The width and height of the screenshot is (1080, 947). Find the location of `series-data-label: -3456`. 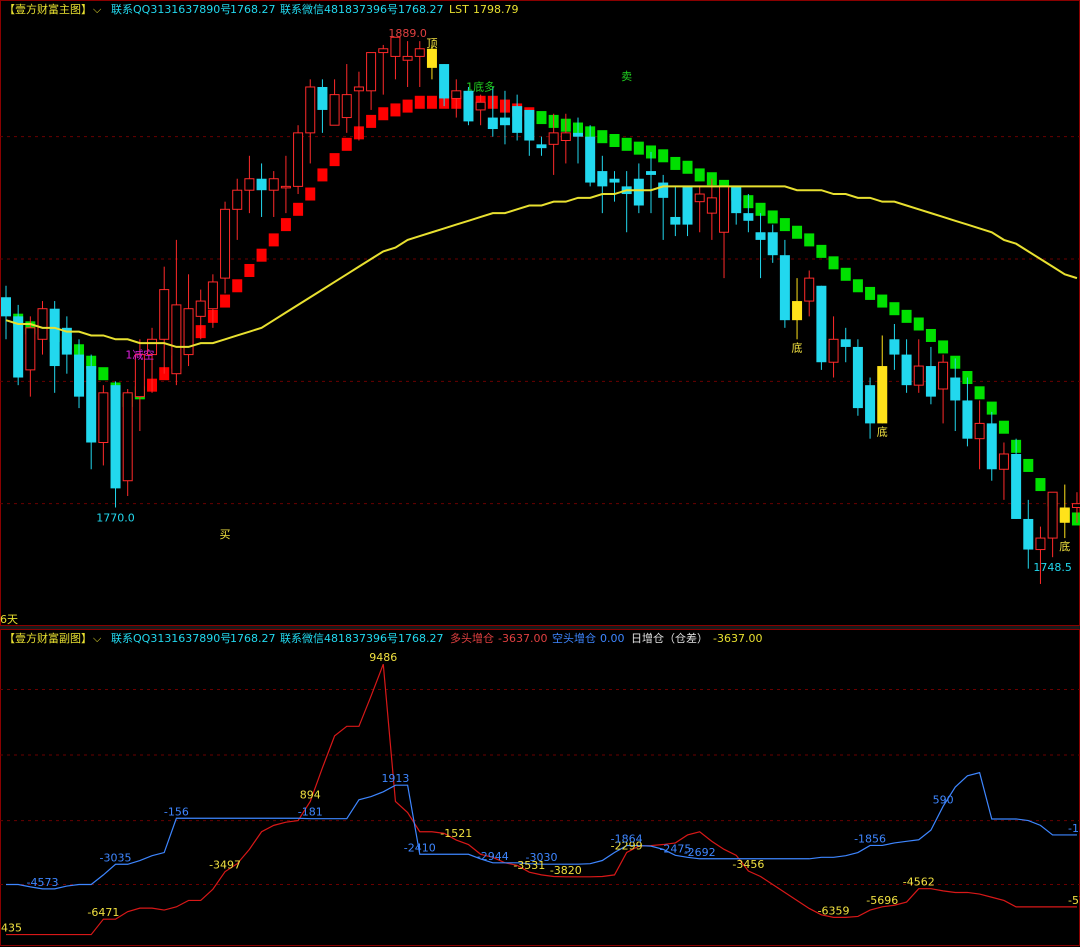

series-data-label: -3456 is located at coordinates (748, 864).